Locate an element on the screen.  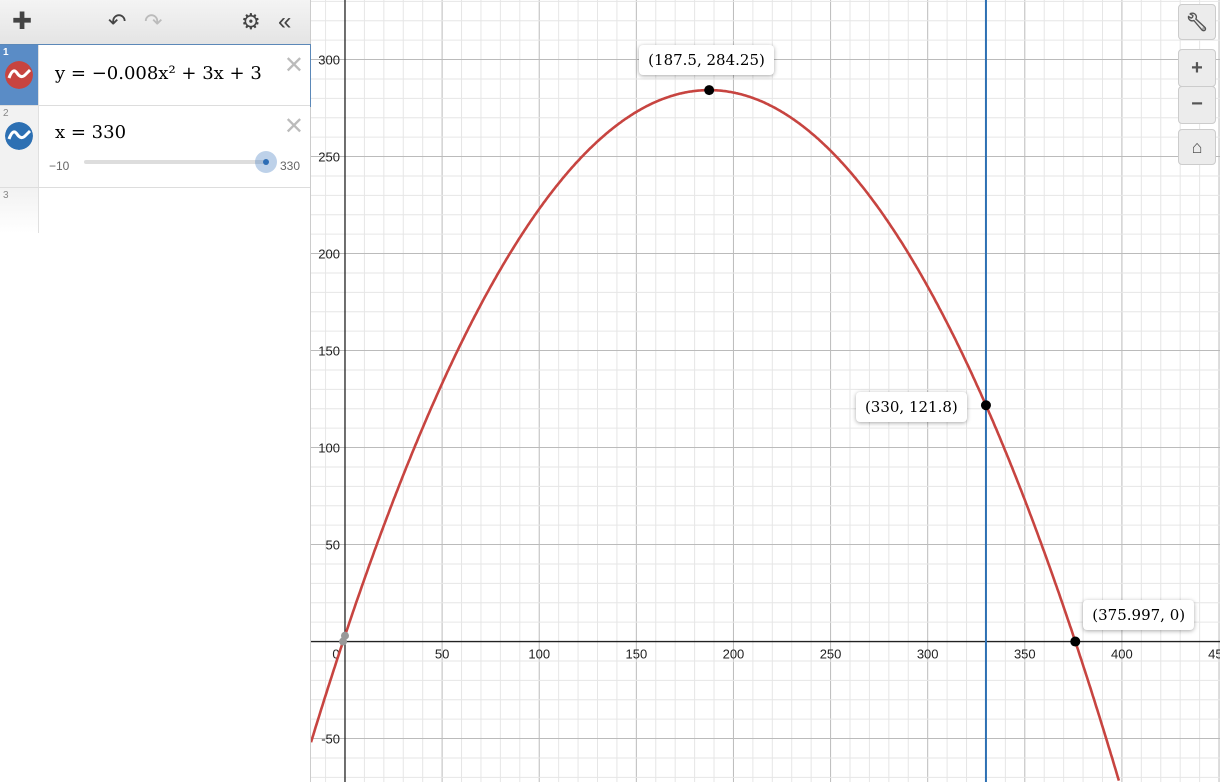
y-tick-label: 150 is located at coordinates (329, 351).